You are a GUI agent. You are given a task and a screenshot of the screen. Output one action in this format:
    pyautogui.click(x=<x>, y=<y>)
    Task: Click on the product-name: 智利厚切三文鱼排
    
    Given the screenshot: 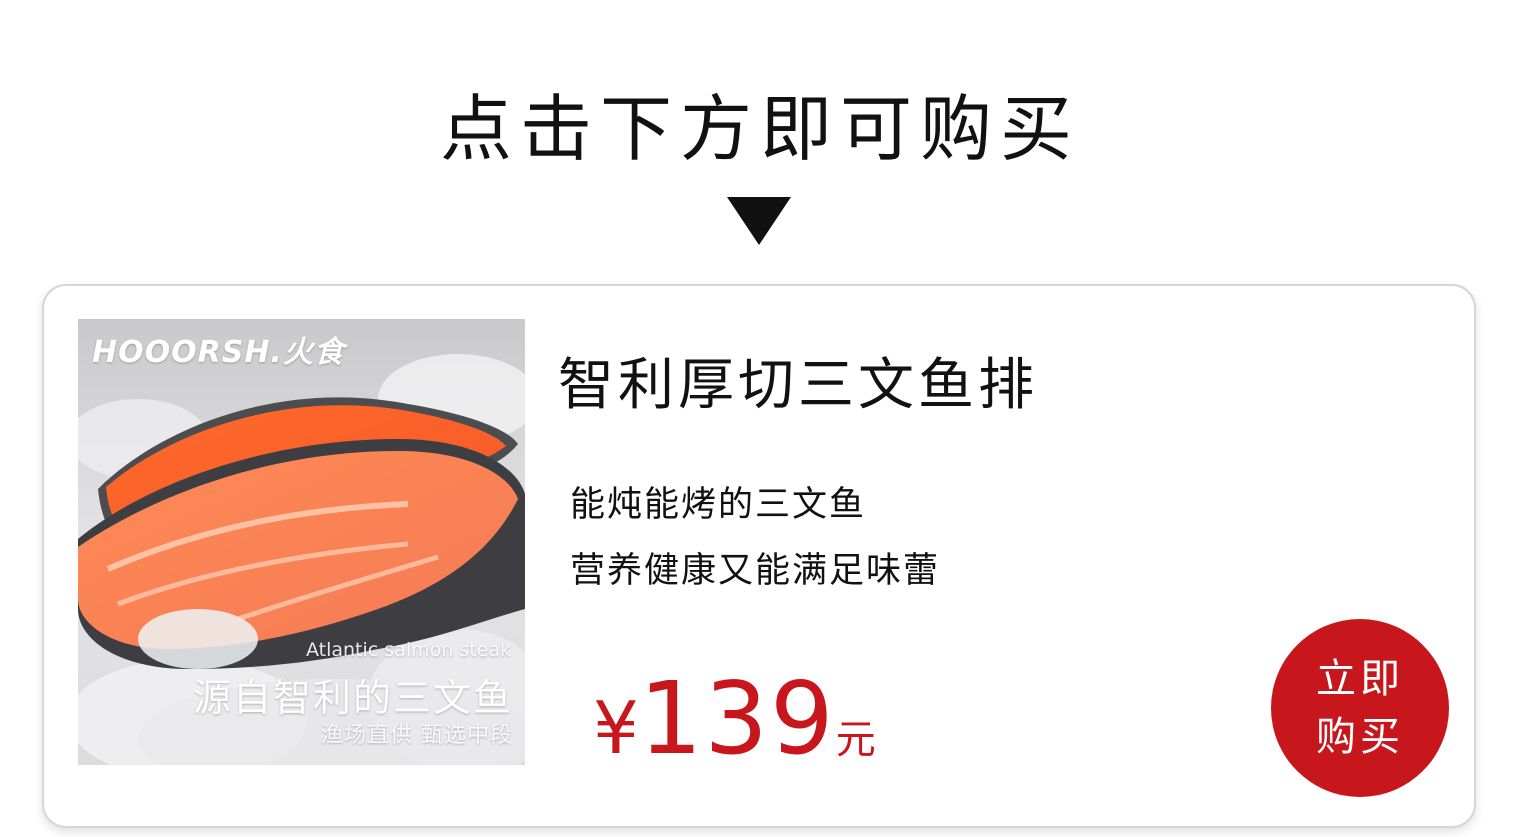 What is the action you would take?
    pyautogui.click(x=798, y=380)
    